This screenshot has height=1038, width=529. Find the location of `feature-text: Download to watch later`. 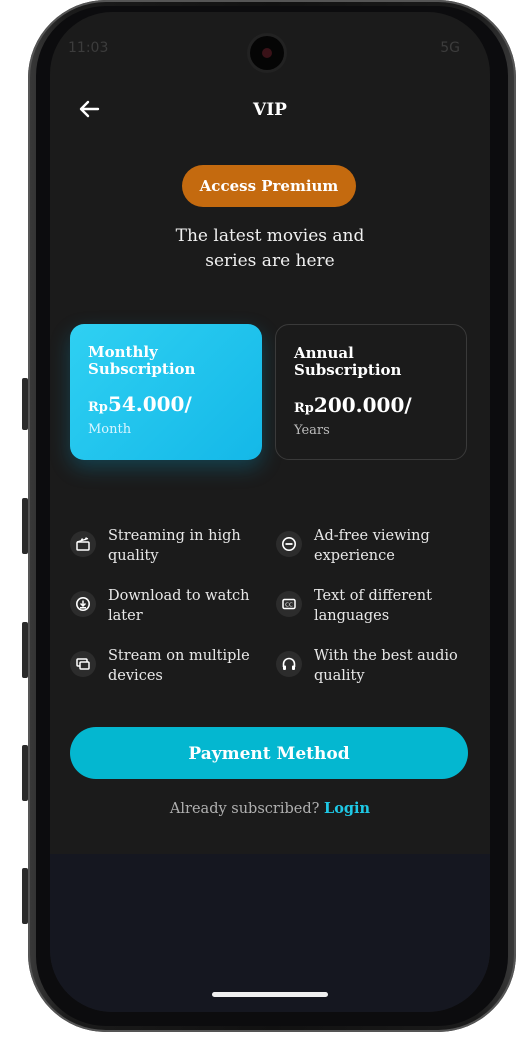

feature-text: Download to watch later is located at coordinates (179, 606).